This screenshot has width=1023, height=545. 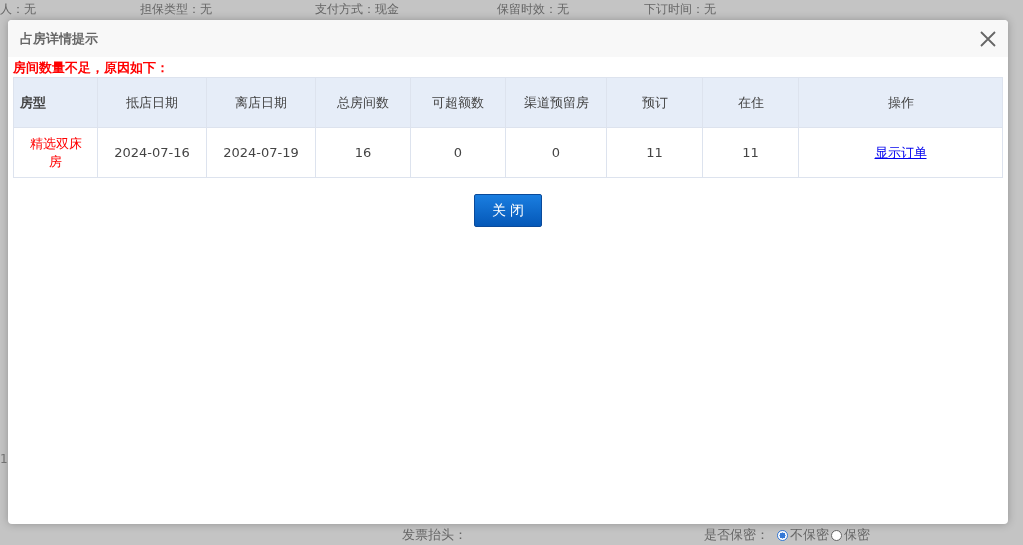 What do you see at coordinates (434, 535) in the screenshot?
I see `field-label: 发票抬头：` at bounding box center [434, 535].